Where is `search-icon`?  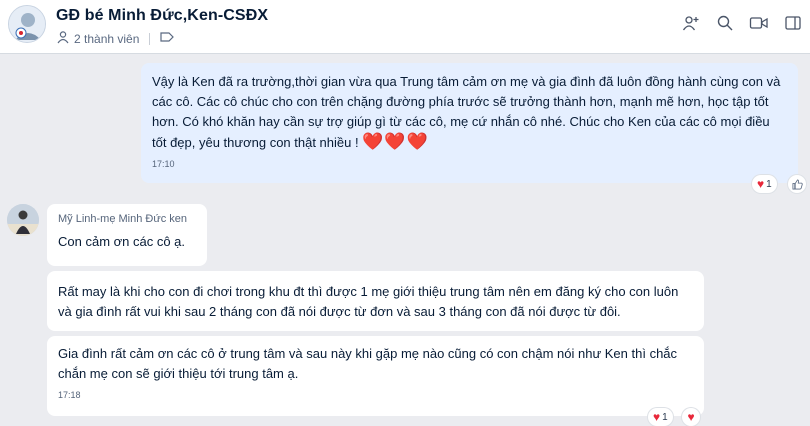 search-icon is located at coordinates (725, 23).